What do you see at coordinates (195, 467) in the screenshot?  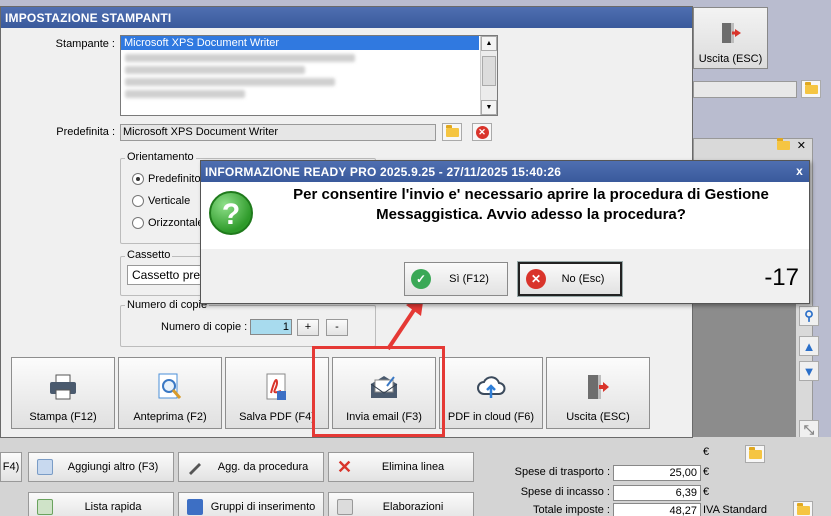 I see `pencil-icon` at bounding box center [195, 467].